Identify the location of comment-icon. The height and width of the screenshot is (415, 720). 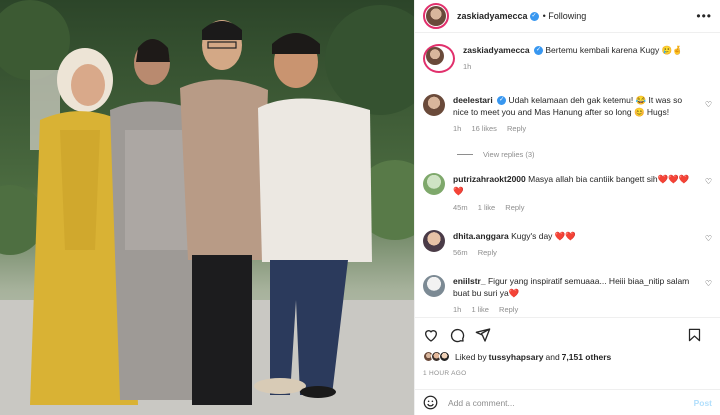
(457, 335).